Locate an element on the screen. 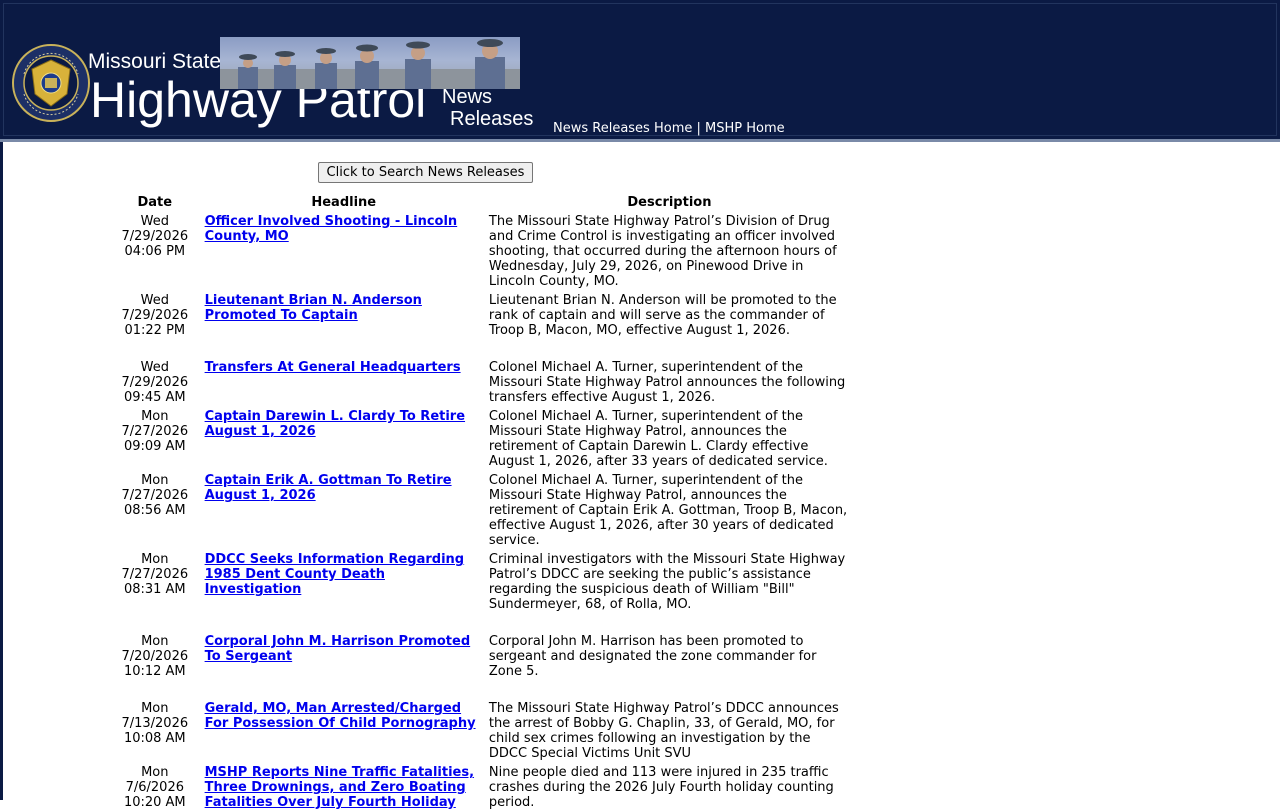  table-header-row: Date Headline Description is located at coordinates (480, 202).